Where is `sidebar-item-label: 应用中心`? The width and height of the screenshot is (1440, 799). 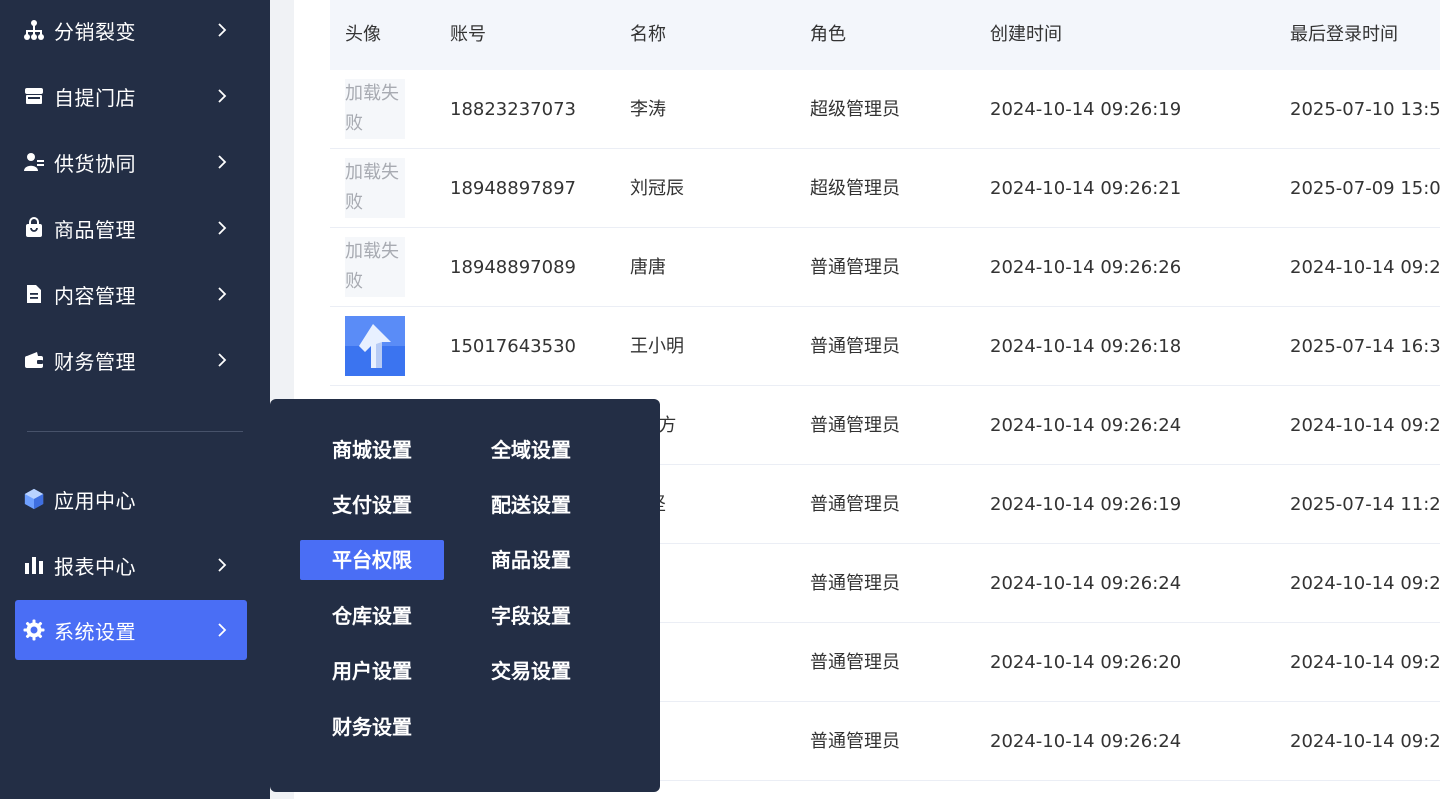 sidebar-item-label: 应用中心 is located at coordinates (95, 500).